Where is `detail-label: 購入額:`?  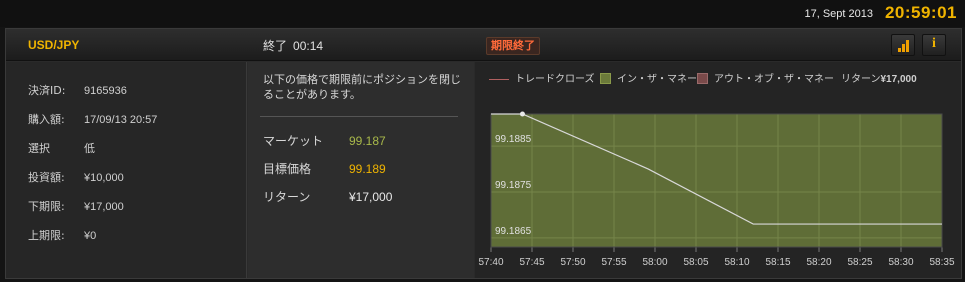 detail-label: 購入額: is located at coordinates (46, 119).